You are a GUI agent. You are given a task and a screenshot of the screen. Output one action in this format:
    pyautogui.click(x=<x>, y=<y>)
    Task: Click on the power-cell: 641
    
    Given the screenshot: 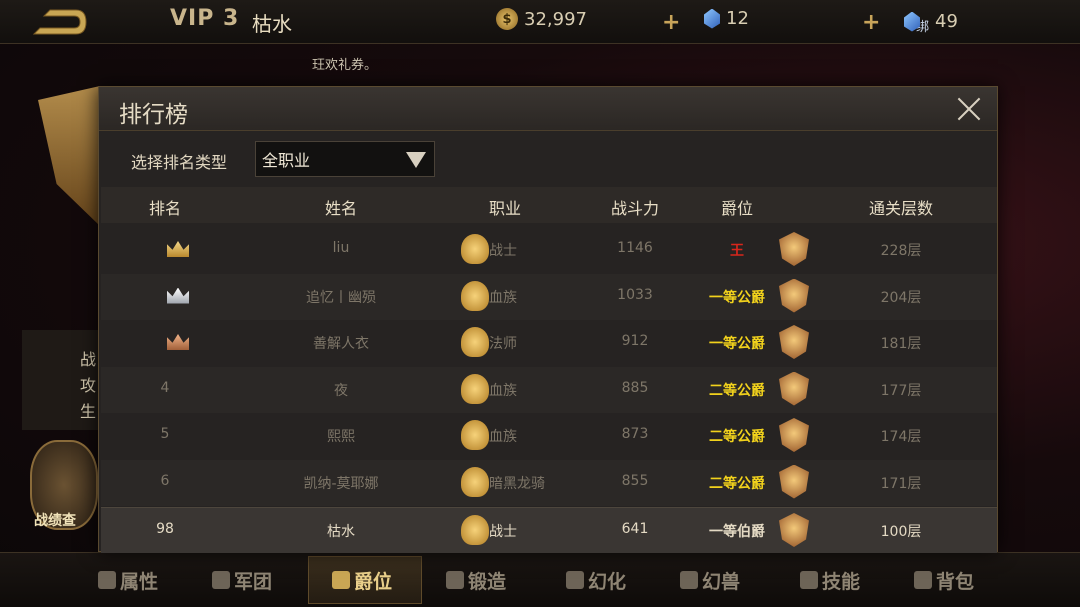 What is the action you would take?
    pyautogui.click(x=635, y=529)
    